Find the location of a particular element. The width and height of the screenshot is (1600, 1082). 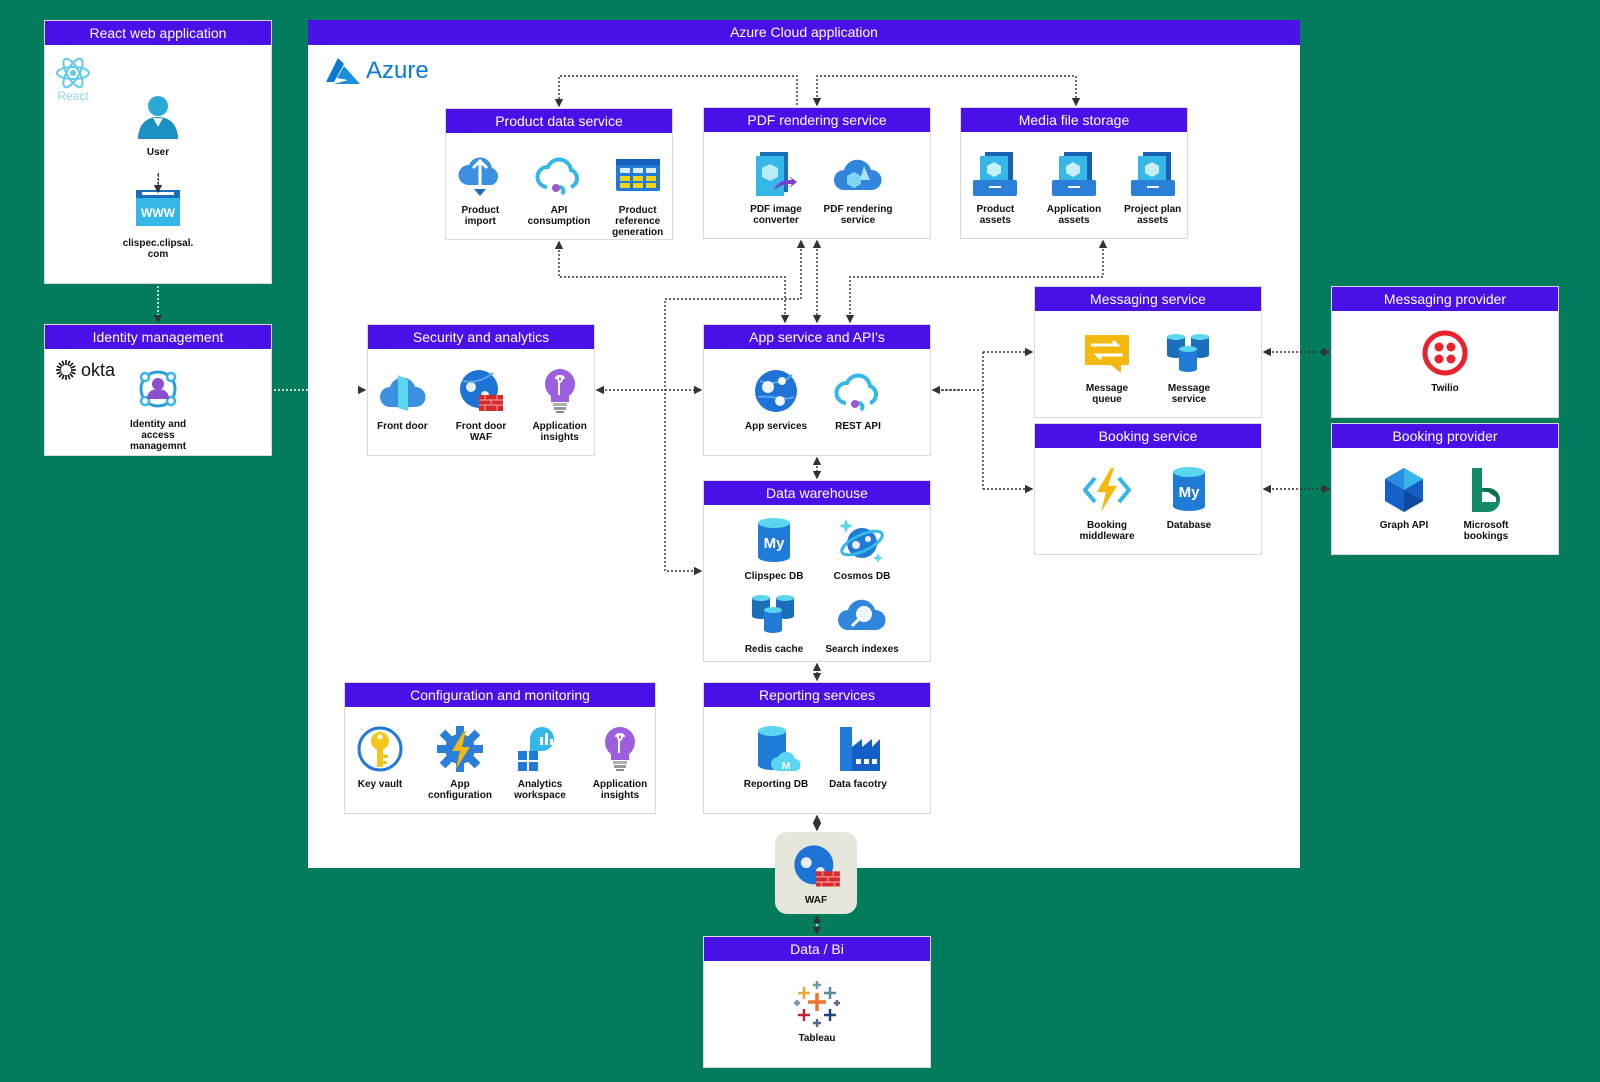

user-icon is located at coordinates (158, 117).